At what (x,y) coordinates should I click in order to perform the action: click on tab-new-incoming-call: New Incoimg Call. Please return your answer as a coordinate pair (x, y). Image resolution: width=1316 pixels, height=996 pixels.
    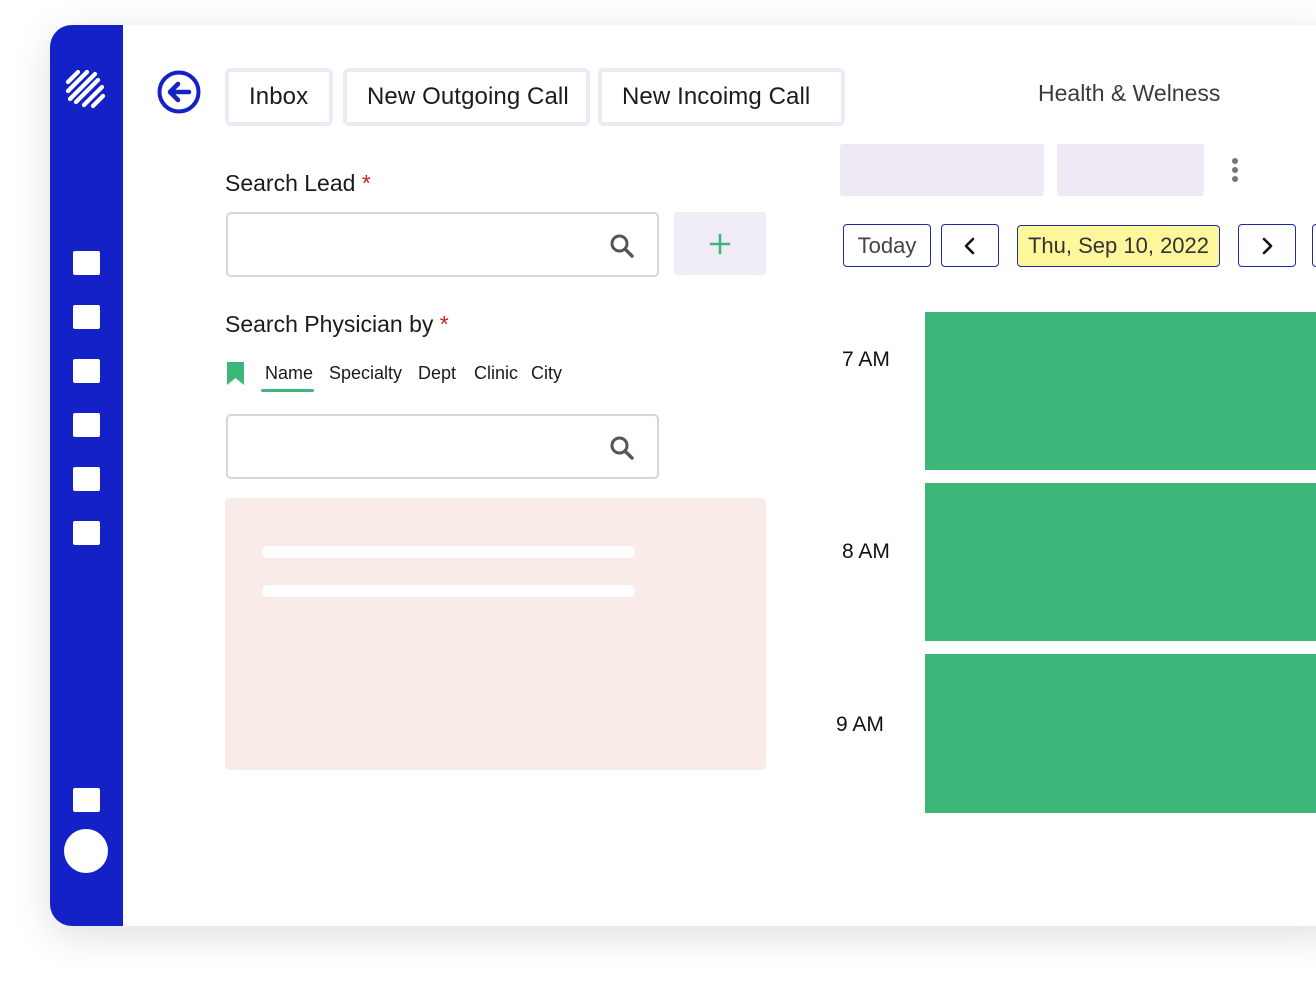
    Looking at the image, I should click on (721, 97).